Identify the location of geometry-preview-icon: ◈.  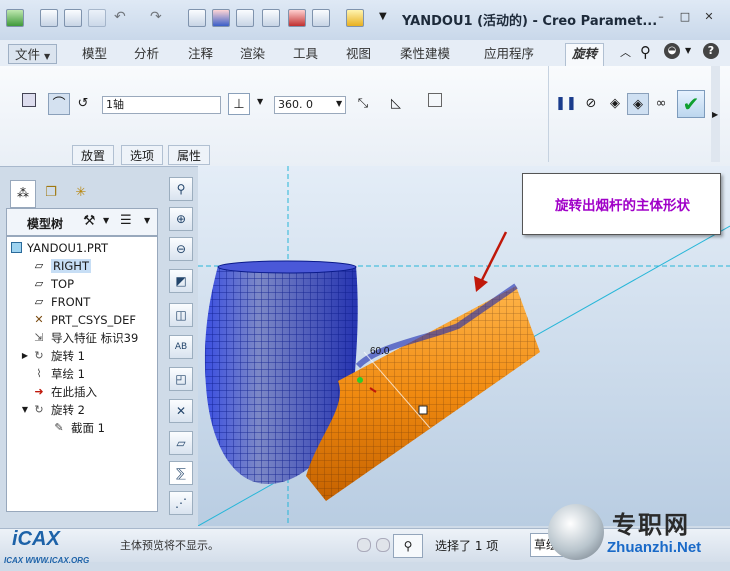
(638, 104).